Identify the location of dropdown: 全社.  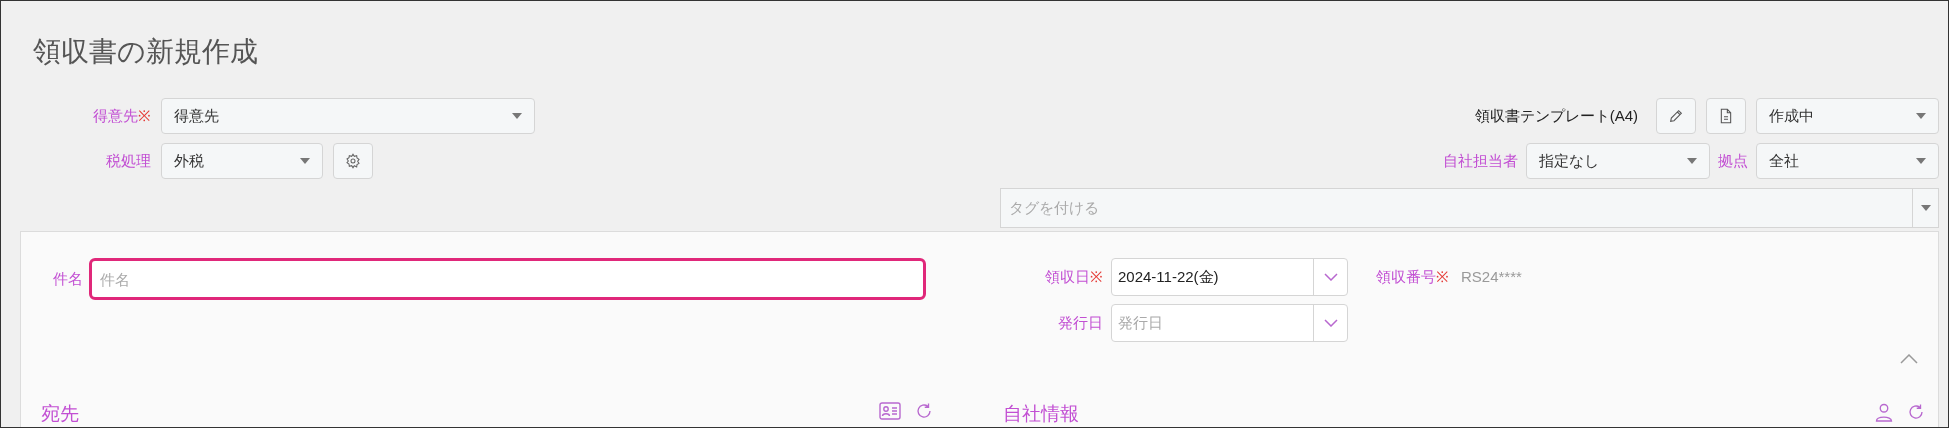
(1847, 161).